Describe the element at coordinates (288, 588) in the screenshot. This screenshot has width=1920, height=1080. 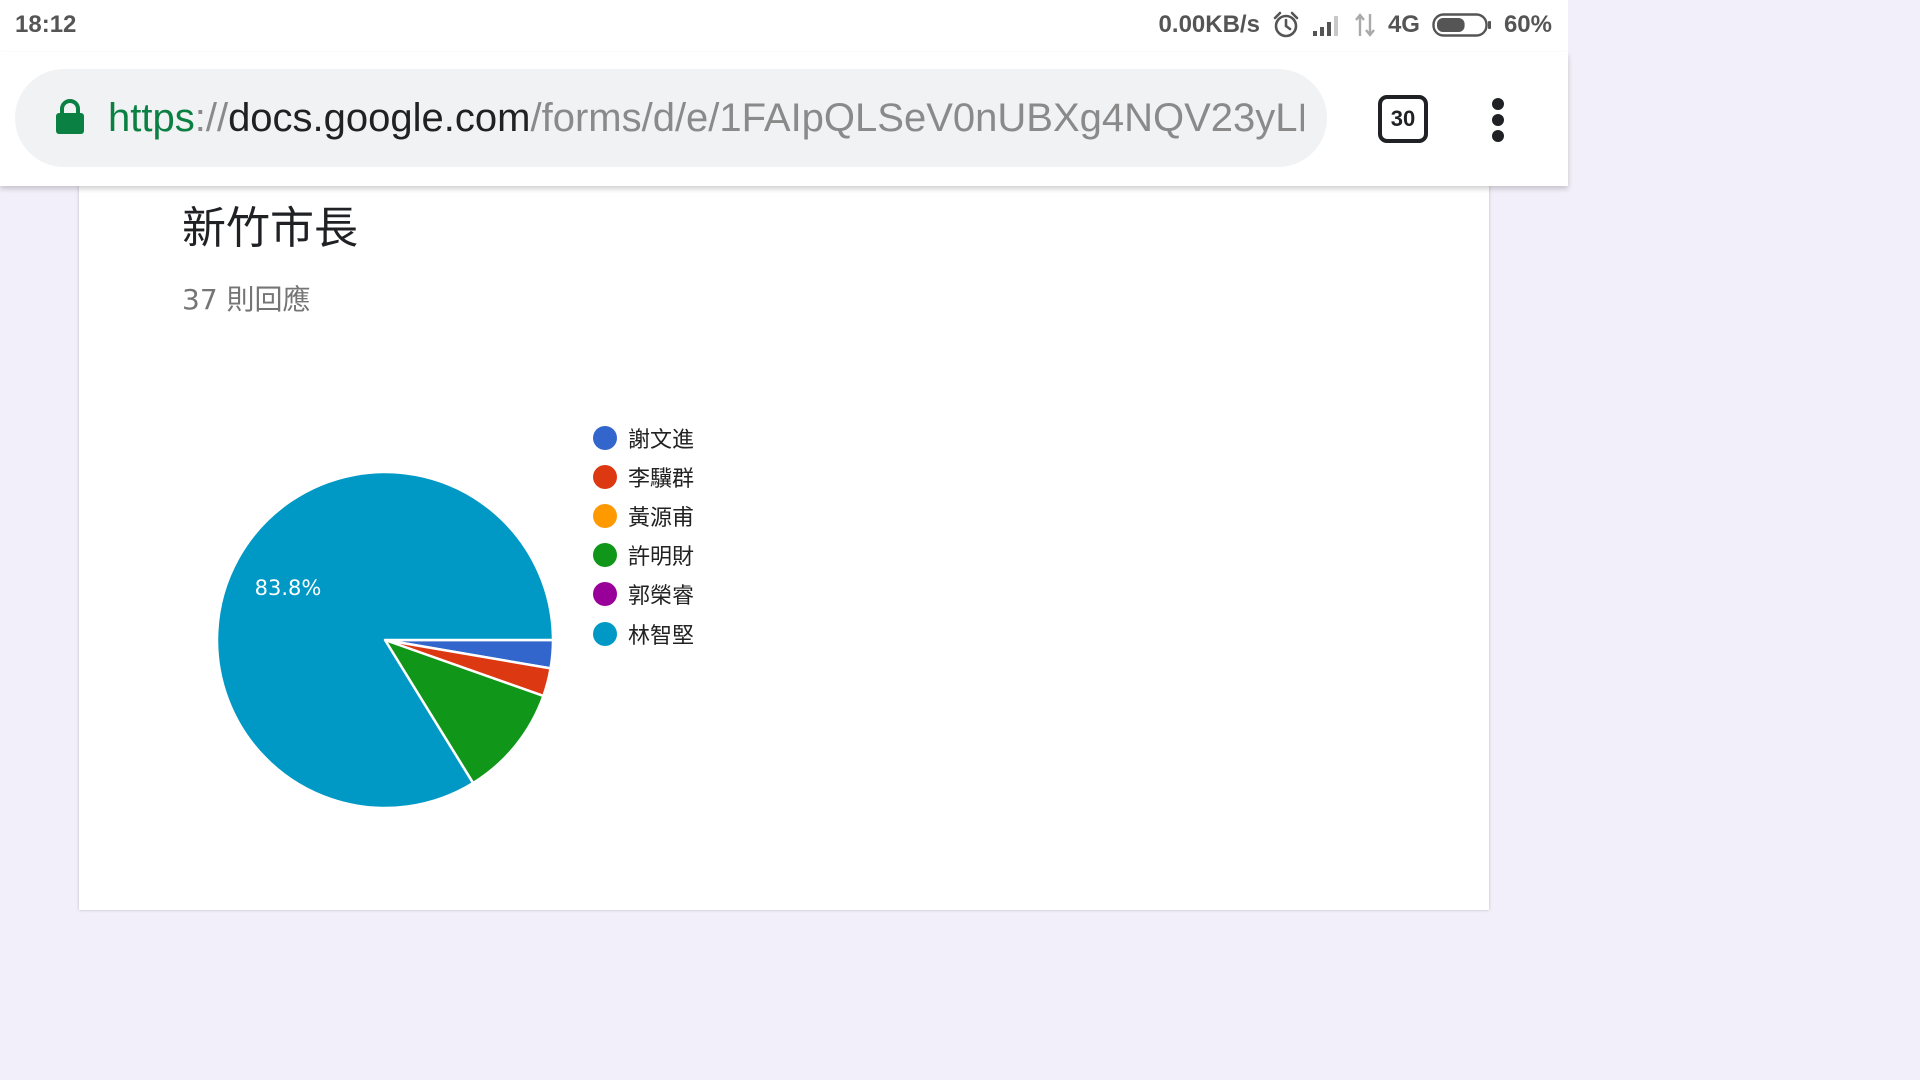
I see `pie-data-label: 83.8%` at that location.